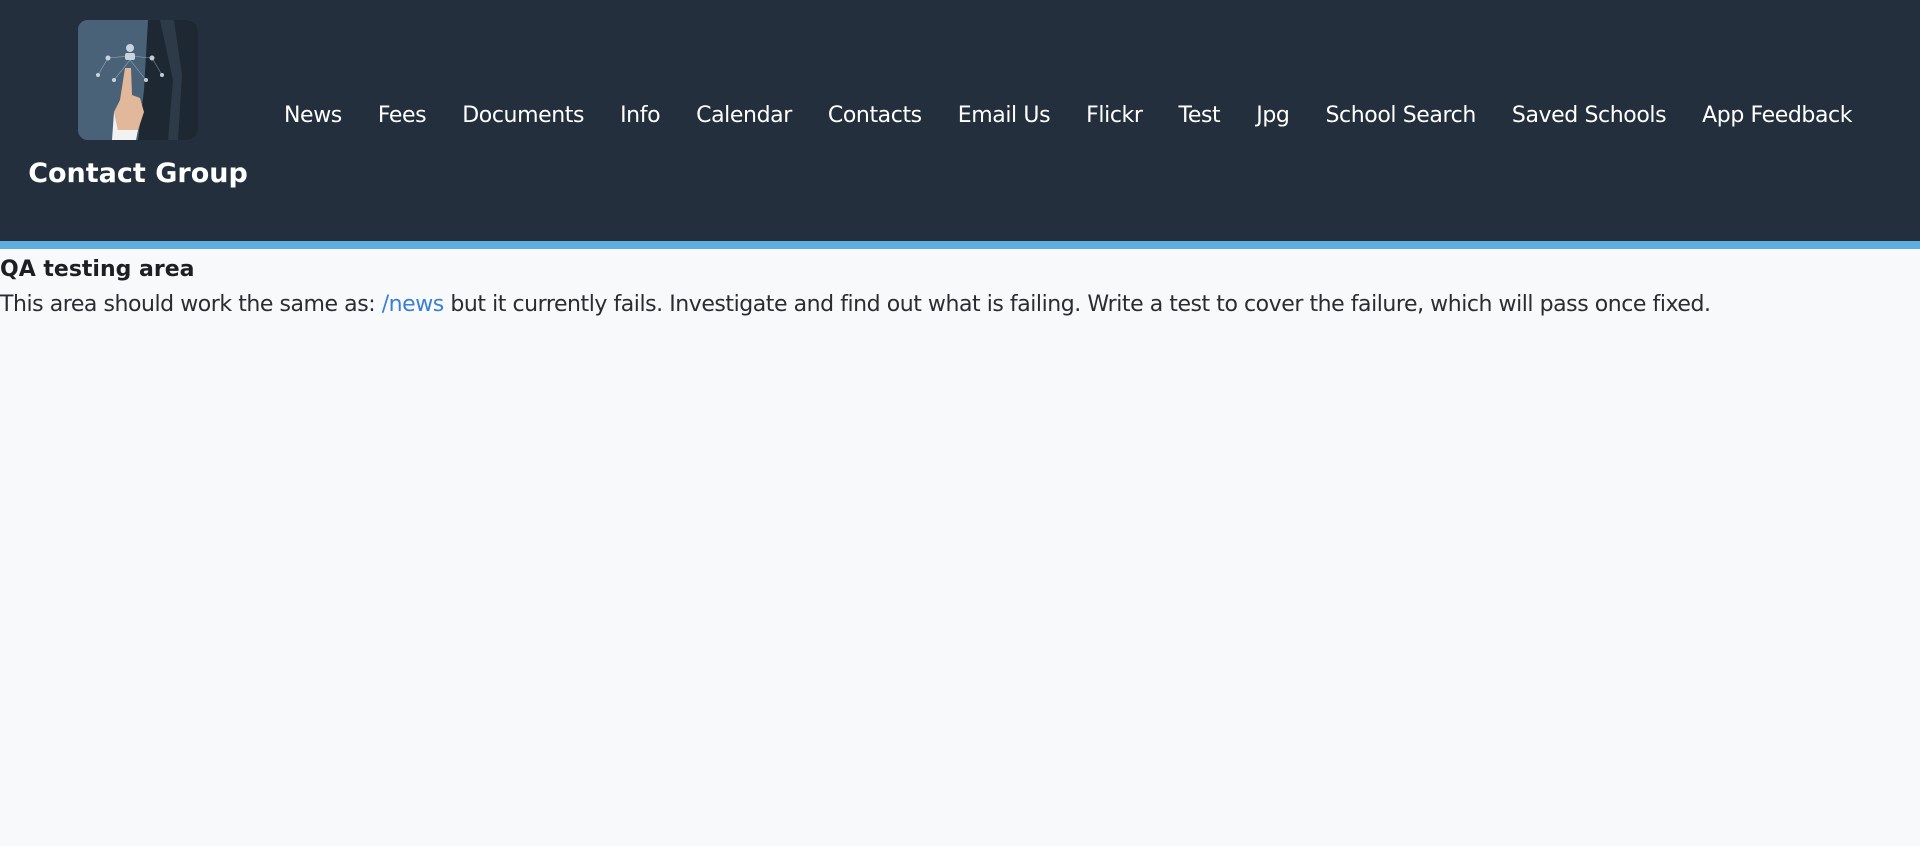 Image resolution: width=1920 pixels, height=846 pixels. I want to click on touchscreen-network-icon, so click(138, 80).